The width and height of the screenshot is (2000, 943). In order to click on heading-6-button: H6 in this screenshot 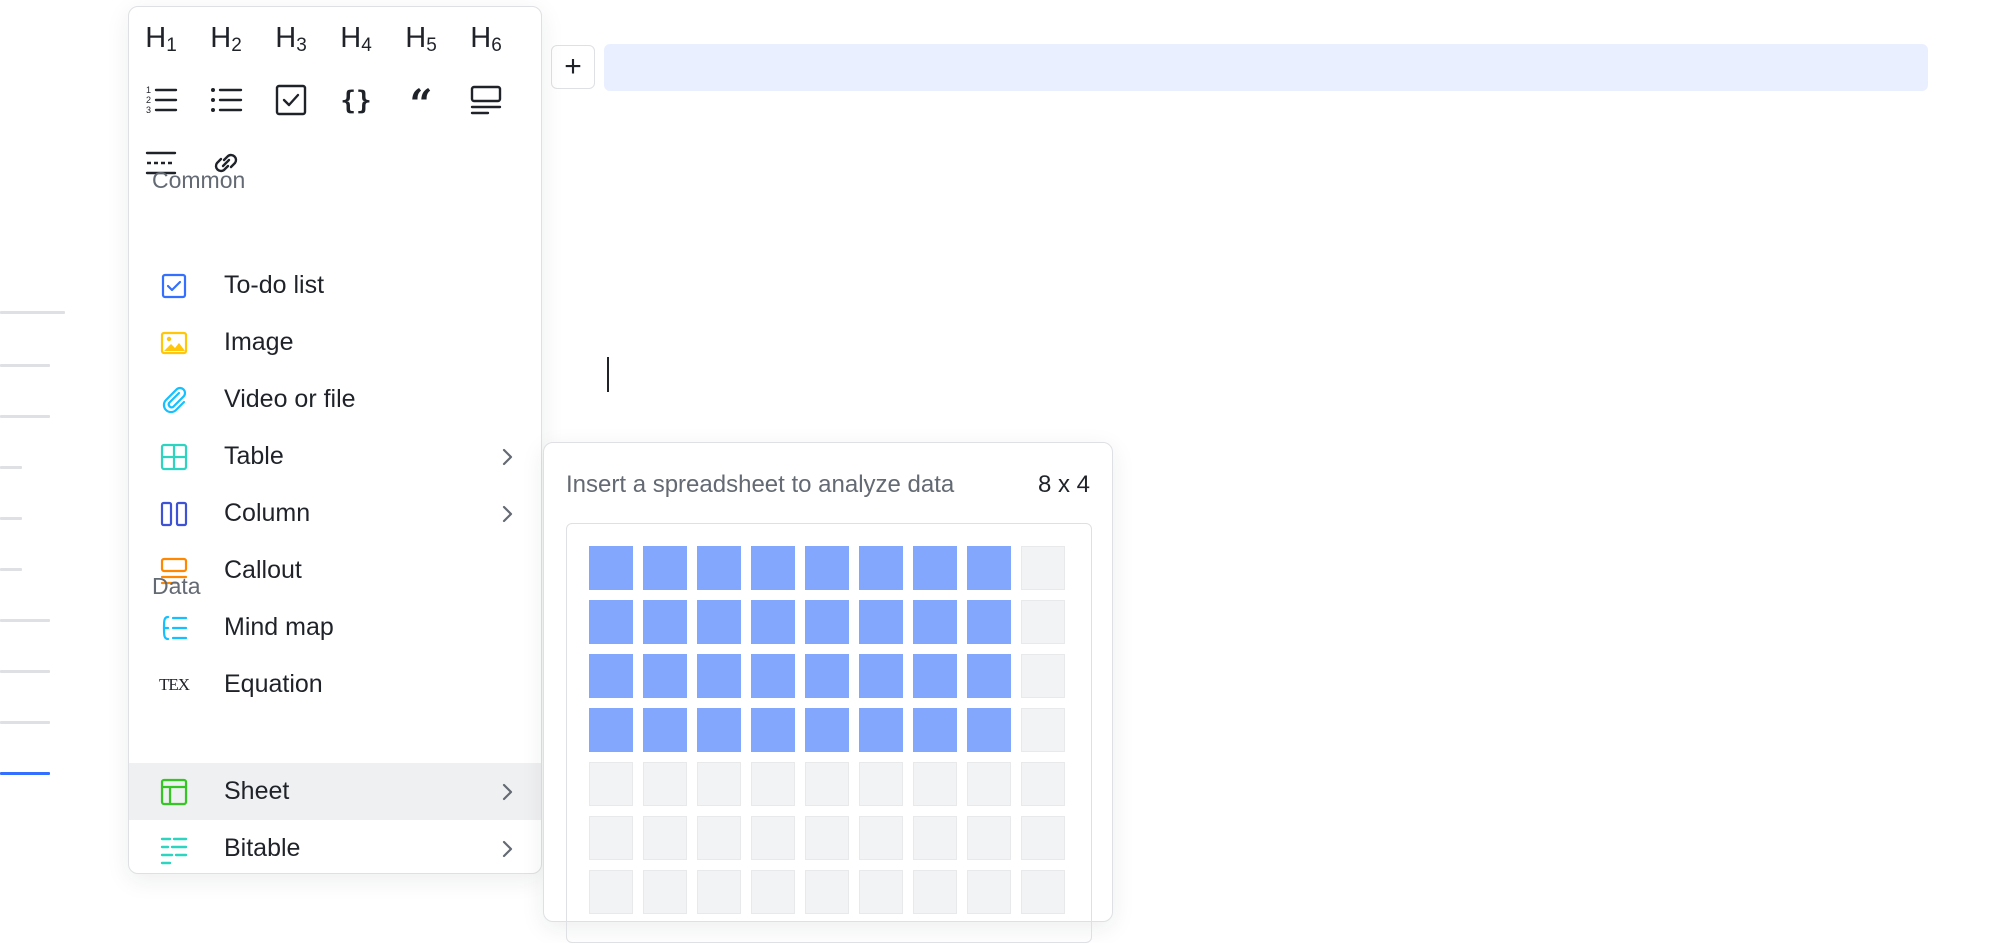, I will do `click(486, 38)`.